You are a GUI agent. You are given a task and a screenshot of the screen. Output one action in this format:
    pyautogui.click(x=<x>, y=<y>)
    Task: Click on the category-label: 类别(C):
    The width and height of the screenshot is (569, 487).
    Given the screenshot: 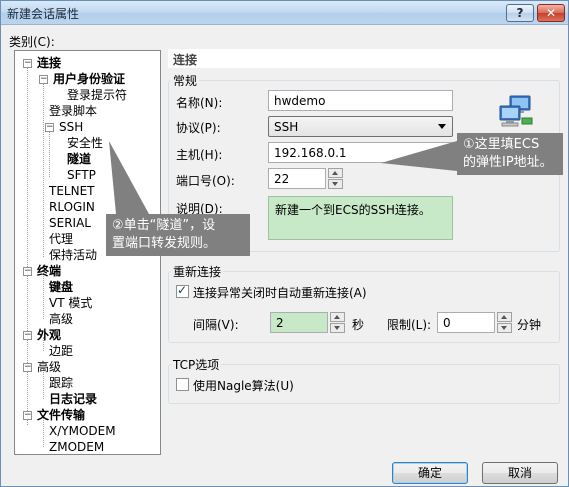 What is the action you would take?
    pyautogui.click(x=32, y=42)
    